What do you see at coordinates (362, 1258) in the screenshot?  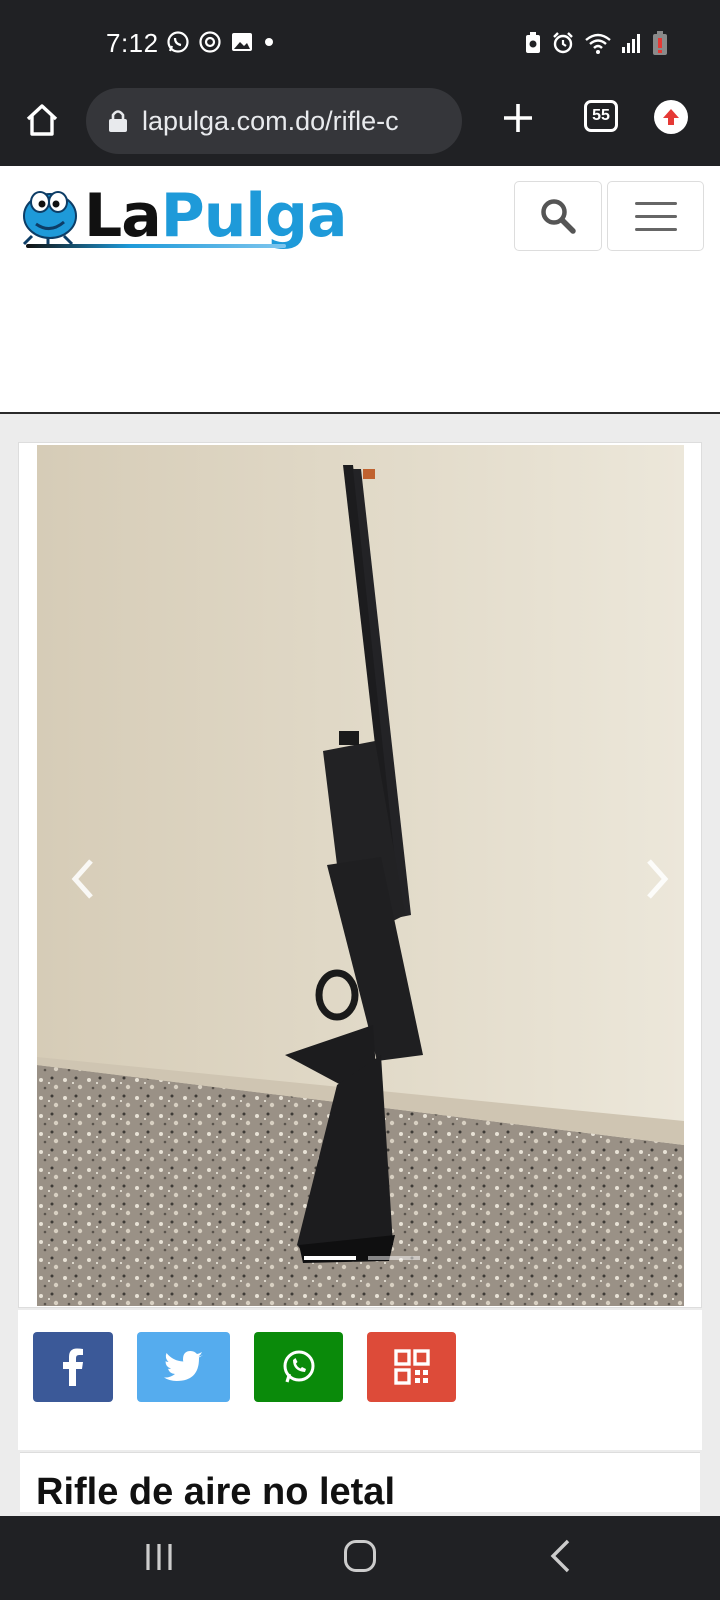 I see `carousel-indicators` at bounding box center [362, 1258].